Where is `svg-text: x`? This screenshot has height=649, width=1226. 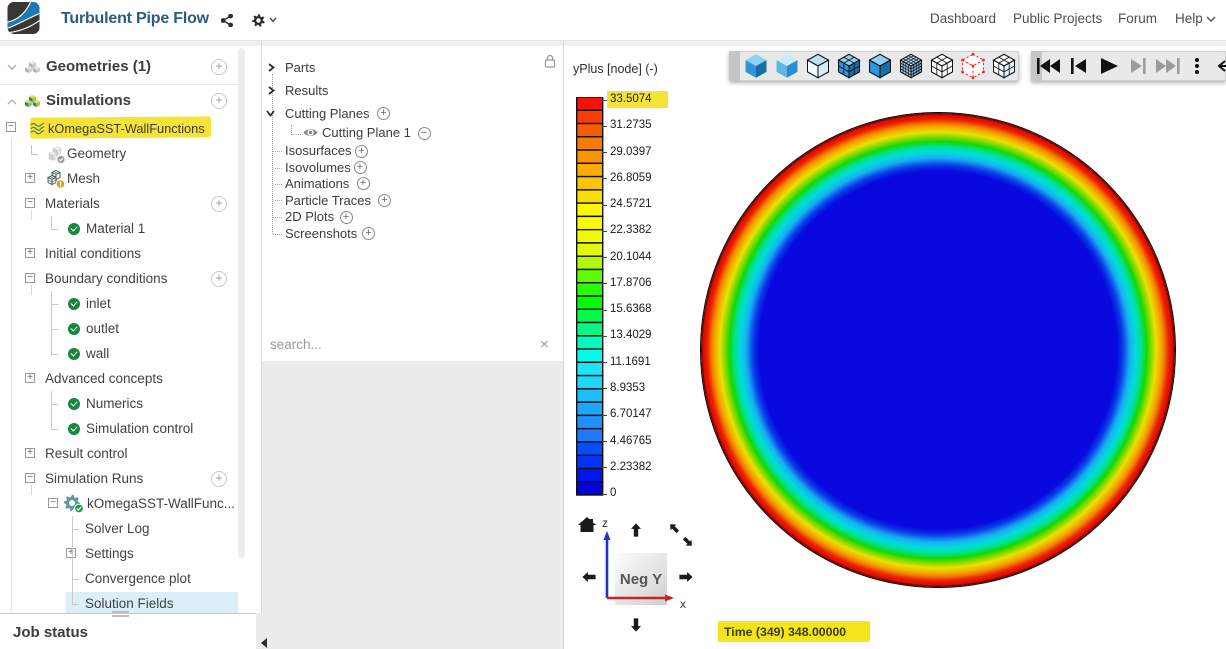
svg-text: x is located at coordinates (683, 604).